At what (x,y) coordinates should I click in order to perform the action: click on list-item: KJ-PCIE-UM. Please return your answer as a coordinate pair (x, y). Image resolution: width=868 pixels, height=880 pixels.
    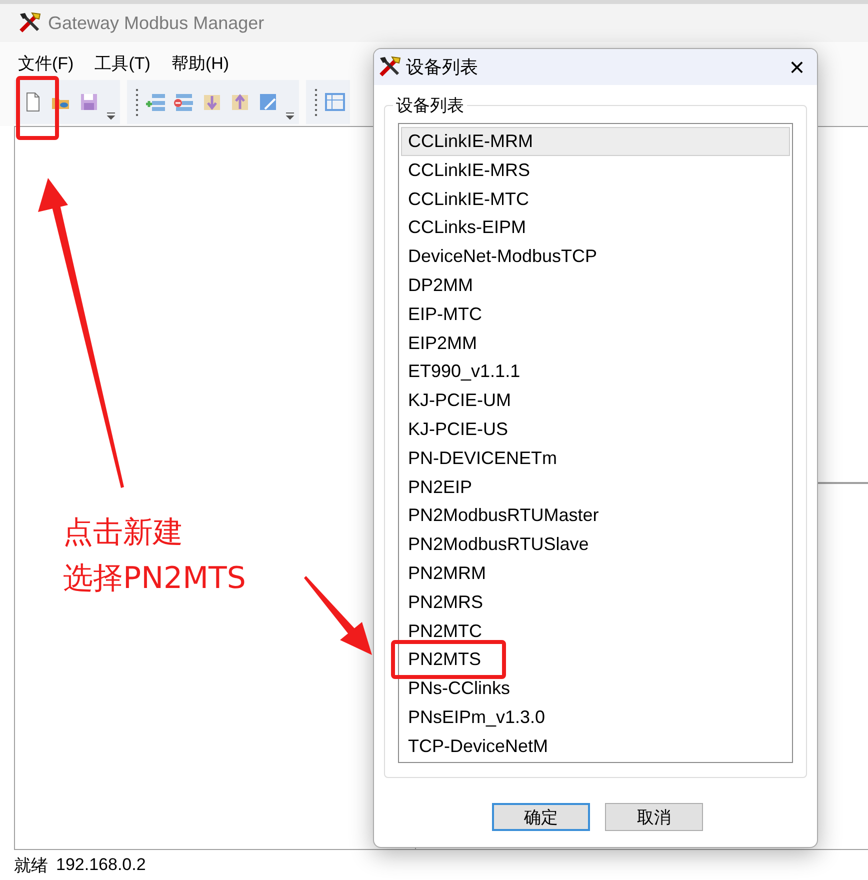
    Looking at the image, I should click on (595, 400).